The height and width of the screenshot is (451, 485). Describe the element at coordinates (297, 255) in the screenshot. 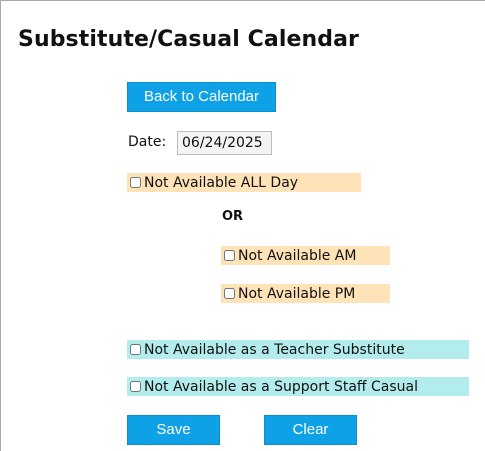

I see `am-label: Not Available AM` at that location.